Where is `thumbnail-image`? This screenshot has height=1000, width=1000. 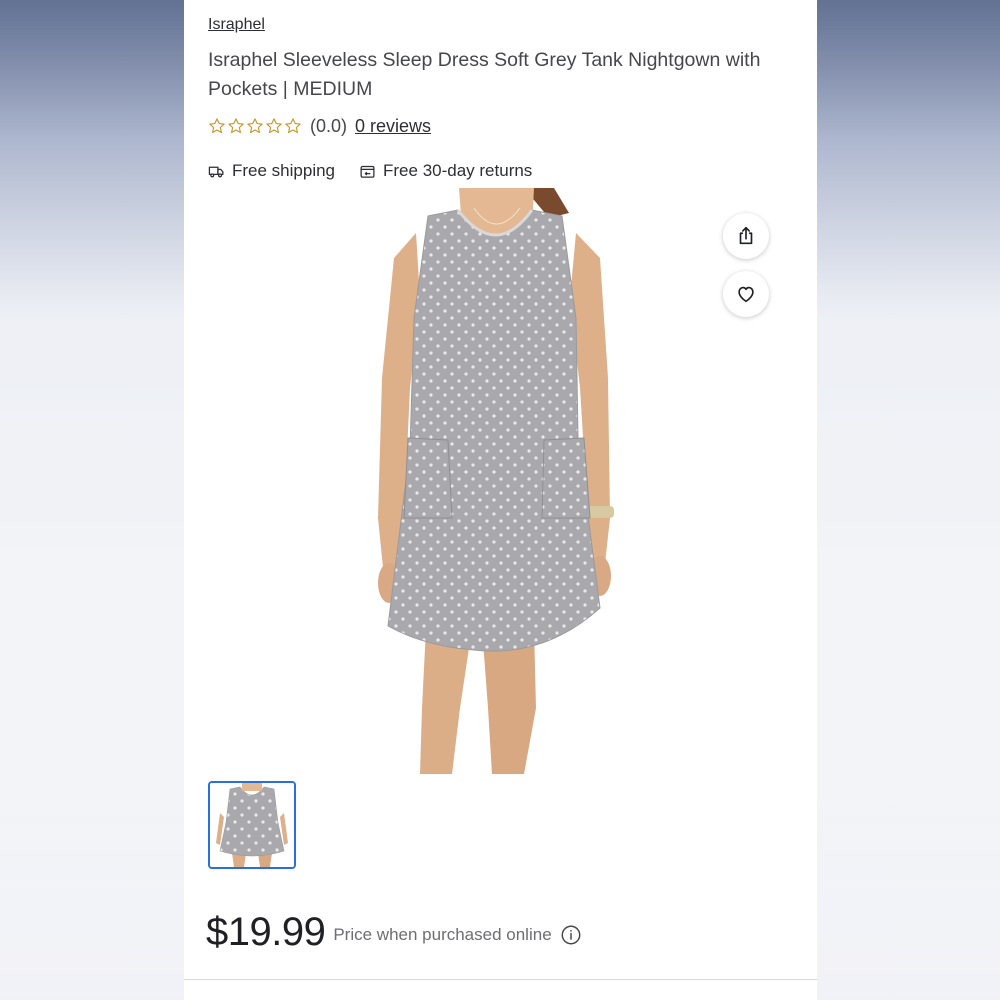
thumbnail-image is located at coordinates (252, 825).